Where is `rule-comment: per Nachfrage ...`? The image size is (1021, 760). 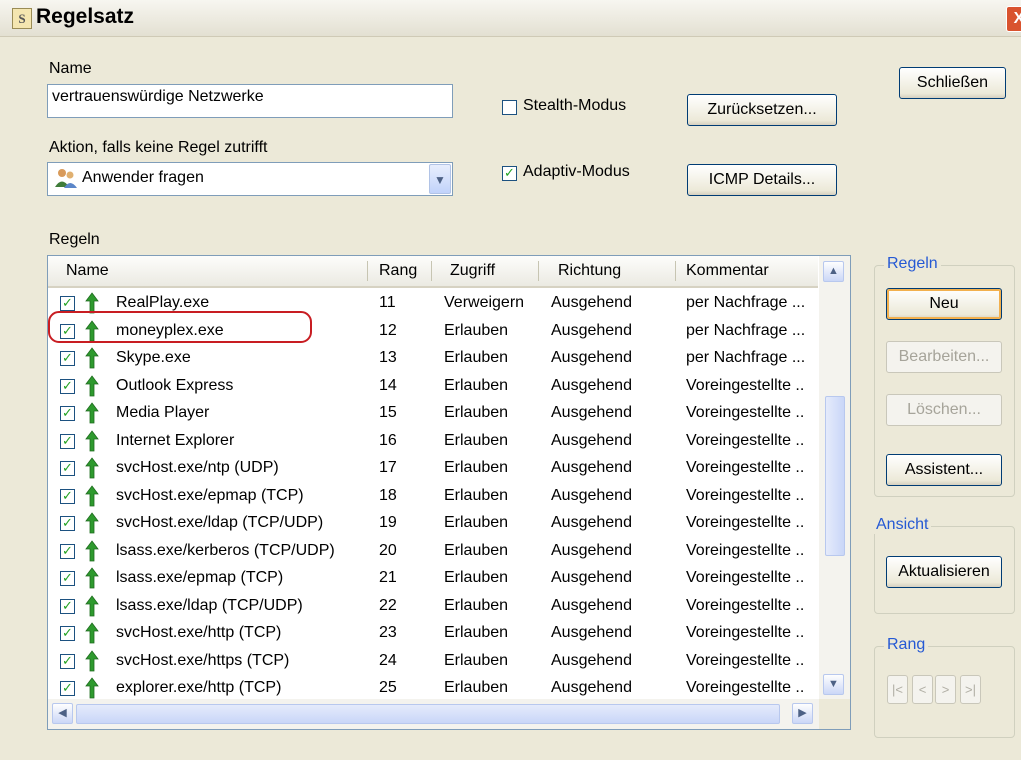 rule-comment: per Nachfrage ... is located at coordinates (746, 330).